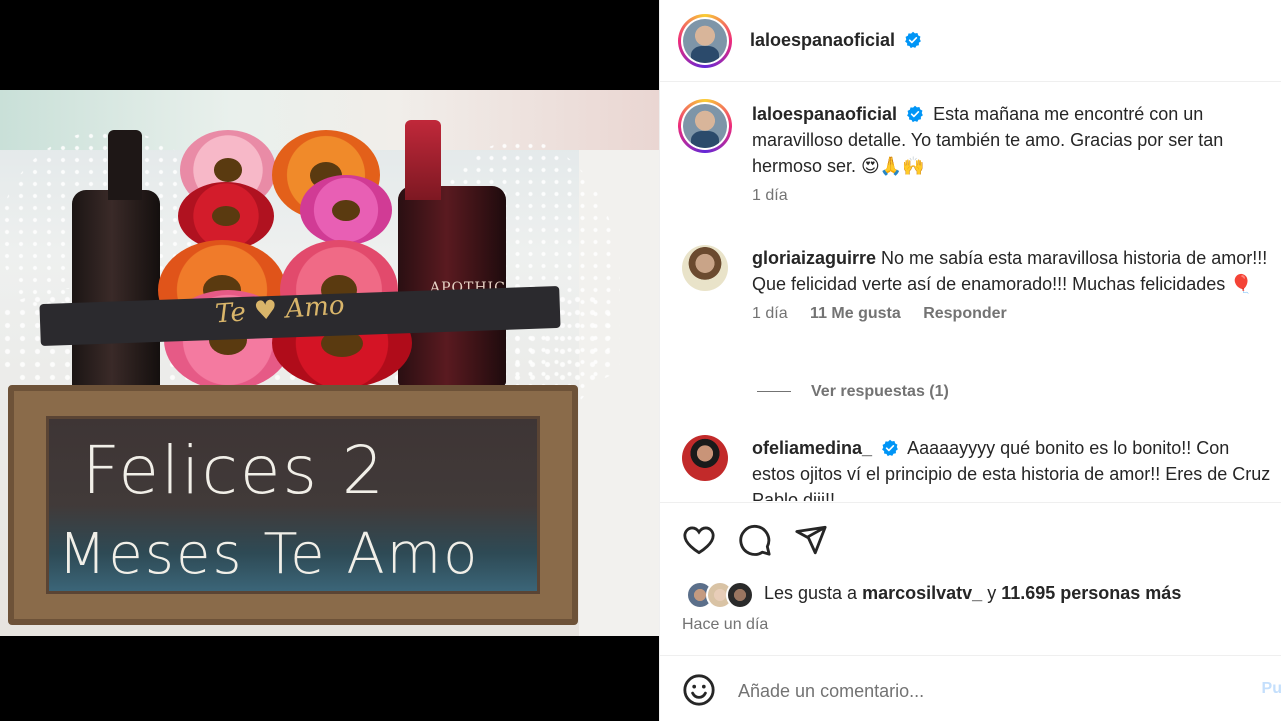  What do you see at coordinates (970, 41) in the screenshot?
I see `post-header: laloespanaoficial` at bounding box center [970, 41].